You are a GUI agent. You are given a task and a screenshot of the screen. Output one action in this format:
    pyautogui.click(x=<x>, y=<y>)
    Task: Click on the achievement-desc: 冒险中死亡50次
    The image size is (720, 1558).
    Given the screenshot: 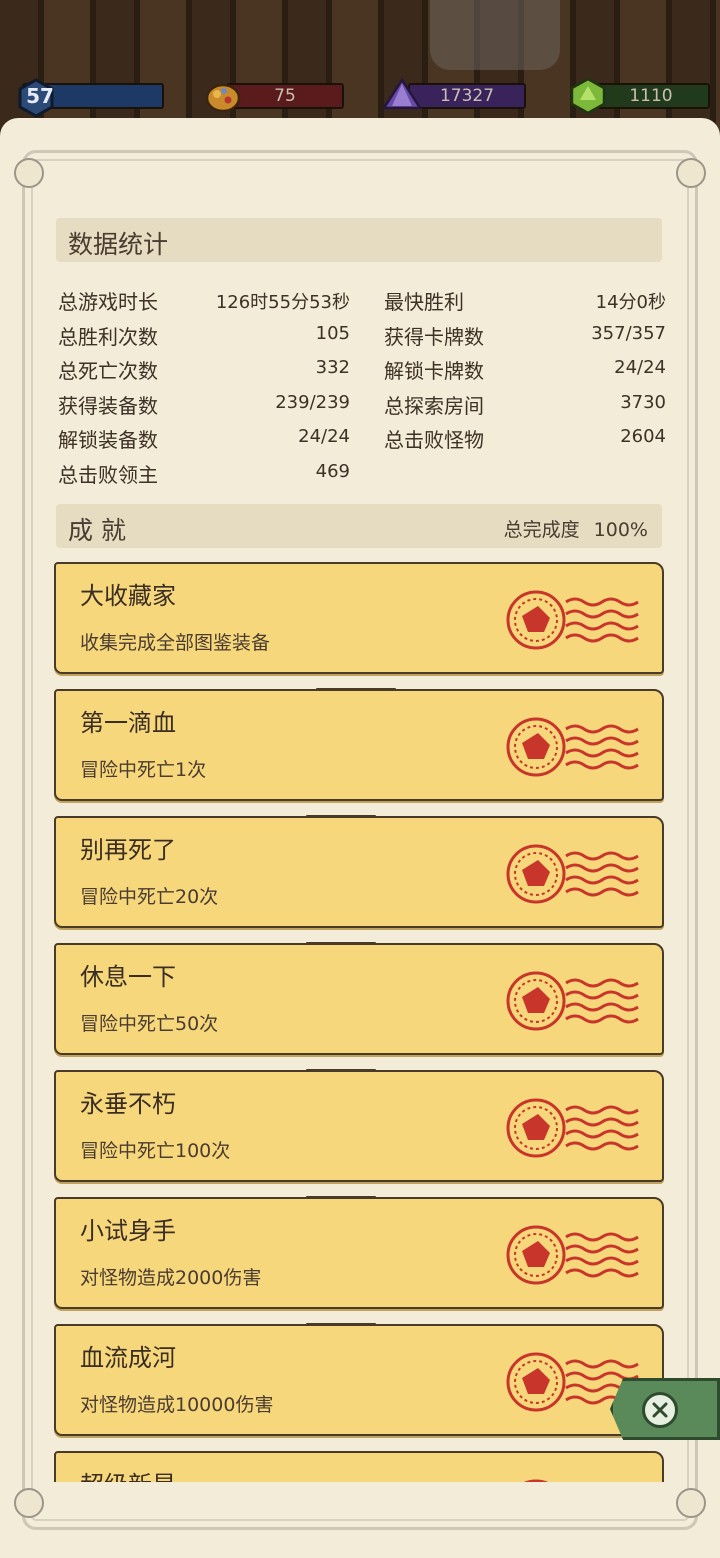 What is the action you would take?
    pyautogui.click(x=149, y=1024)
    